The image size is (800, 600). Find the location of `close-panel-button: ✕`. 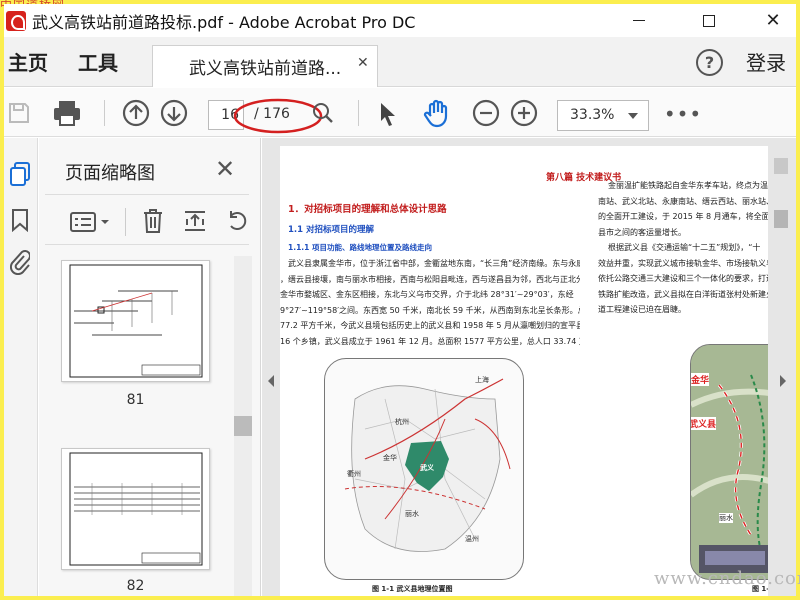

close-panel-button: ✕ is located at coordinates (225, 169).